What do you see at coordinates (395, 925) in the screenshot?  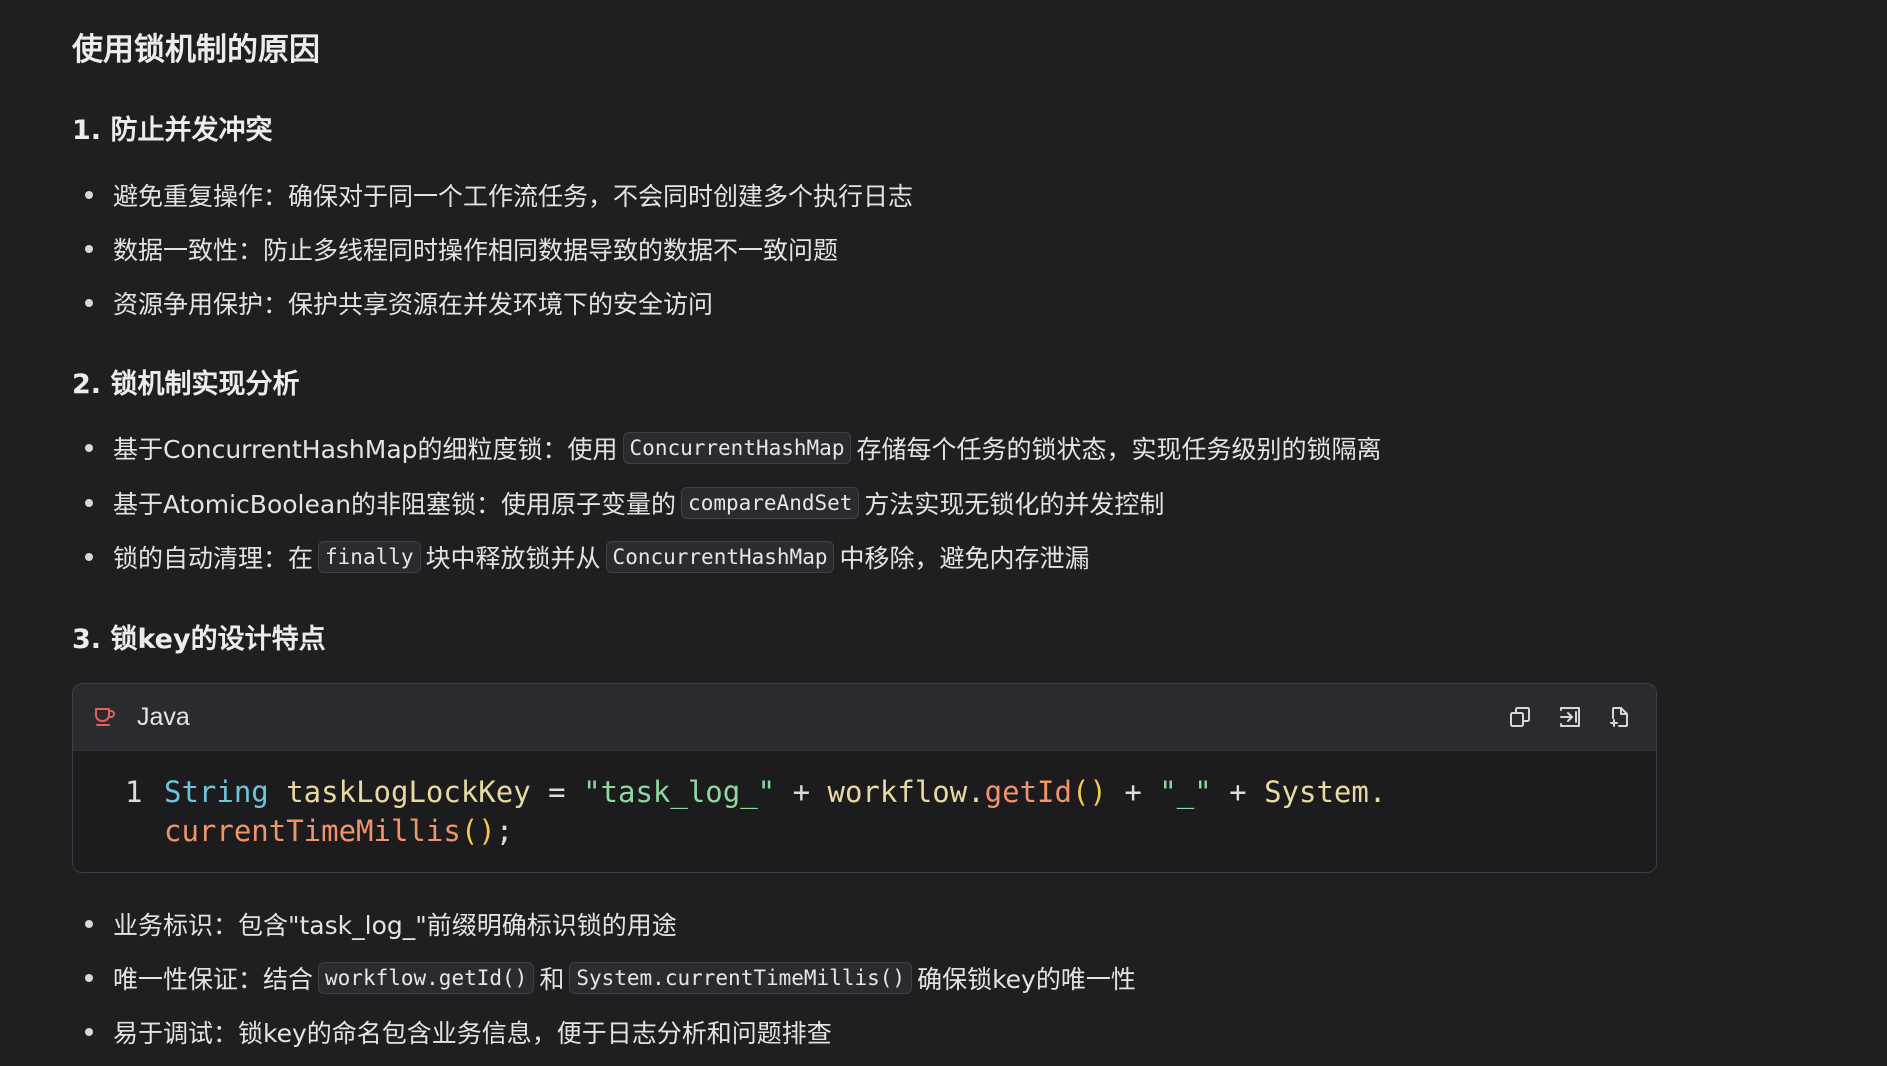 I see `list-item-text: 业务标识：包含"task_log_"前缀明确标识锁的用途` at bounding box center [395, 925].